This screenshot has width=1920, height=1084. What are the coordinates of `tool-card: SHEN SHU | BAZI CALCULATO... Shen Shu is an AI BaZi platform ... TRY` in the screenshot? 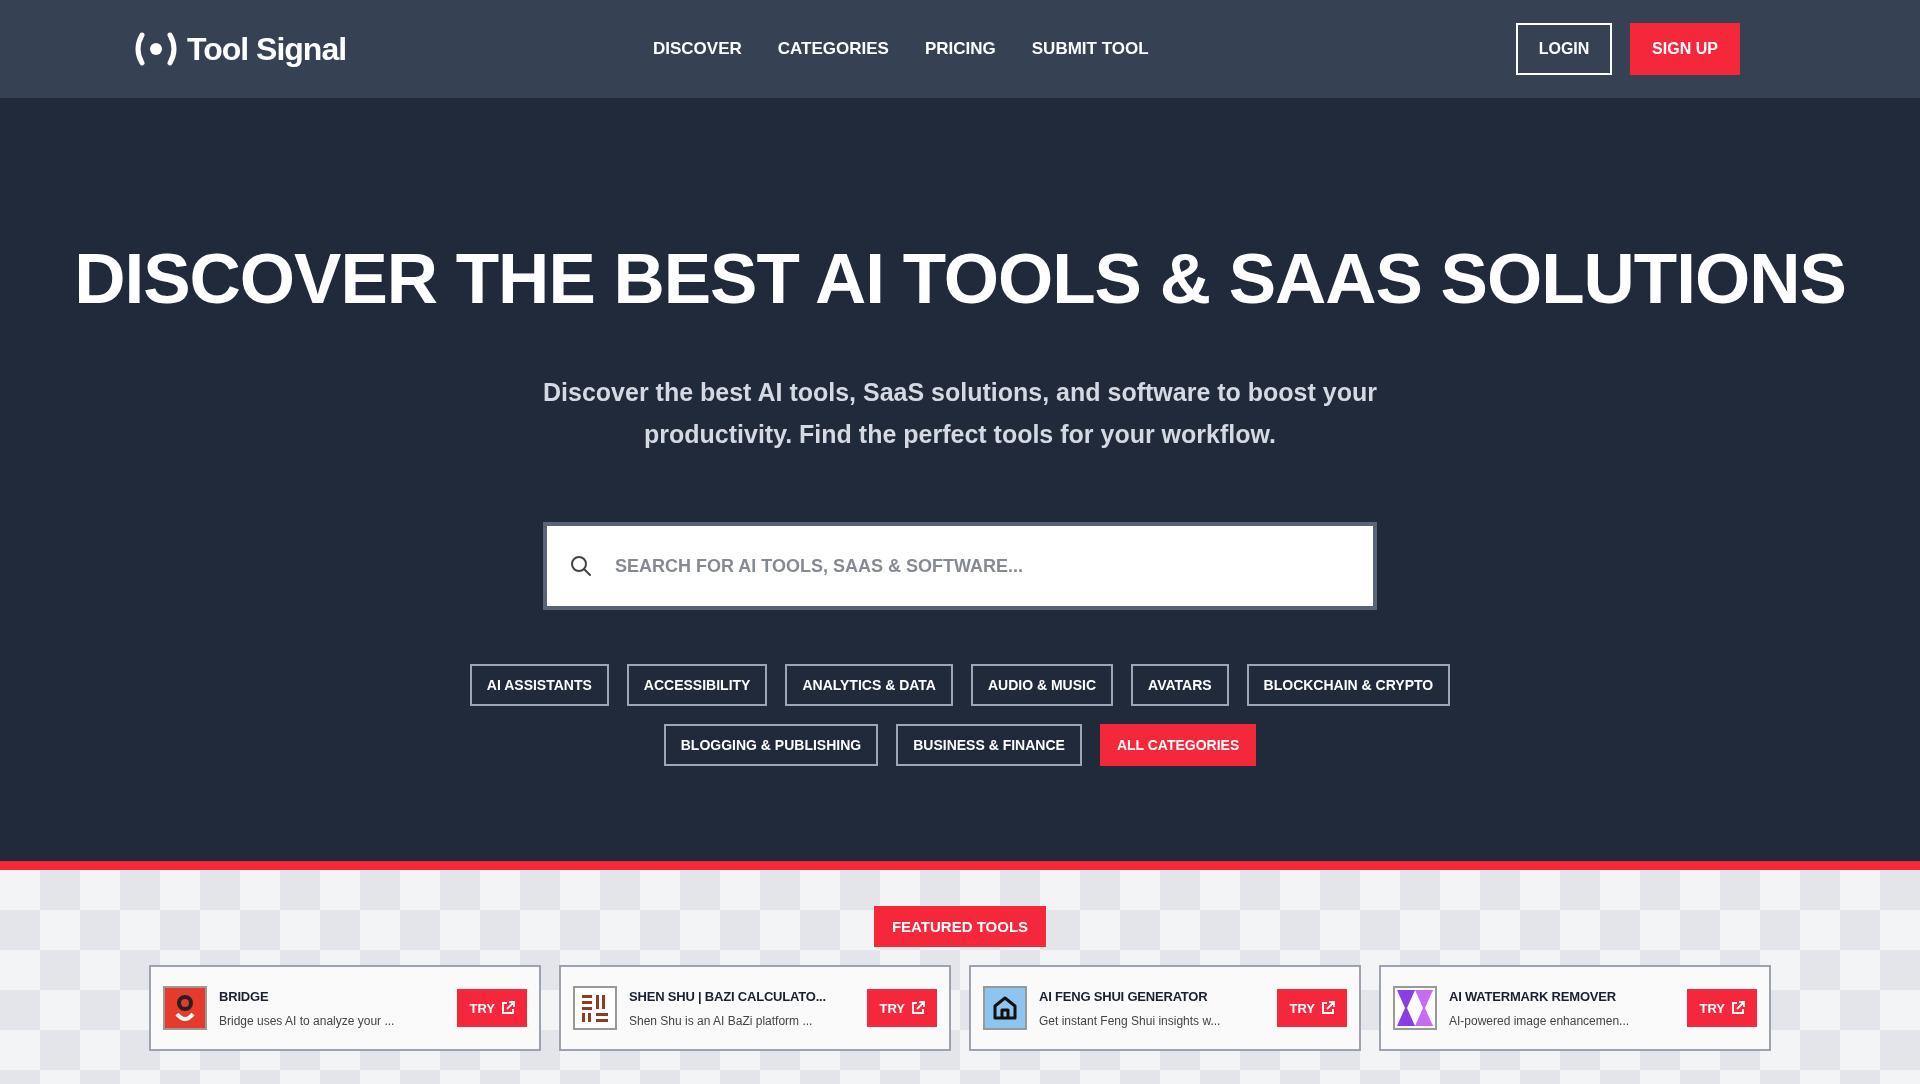 It's located at (755, 1008).